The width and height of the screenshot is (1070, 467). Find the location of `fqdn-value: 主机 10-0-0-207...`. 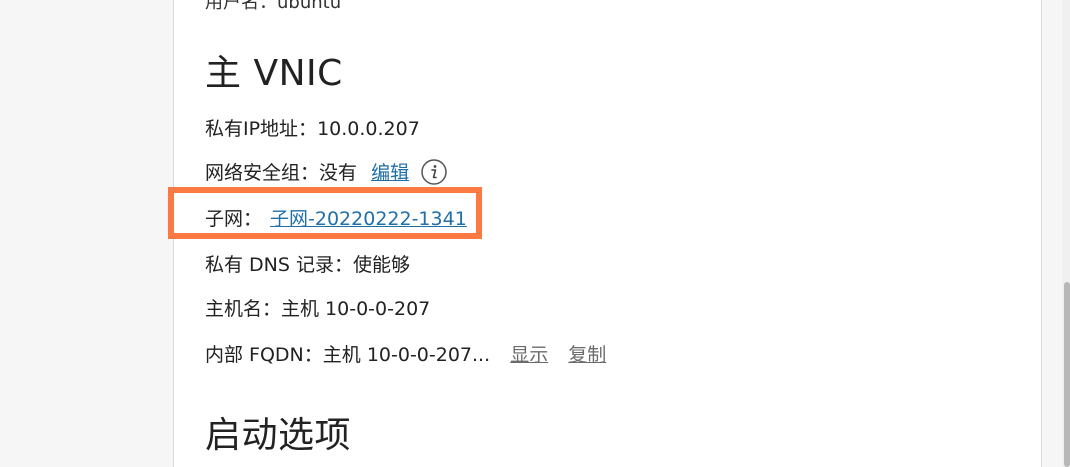

fqdn-value: 主机 10-0-0-207... is located at coordinates (406, 355).